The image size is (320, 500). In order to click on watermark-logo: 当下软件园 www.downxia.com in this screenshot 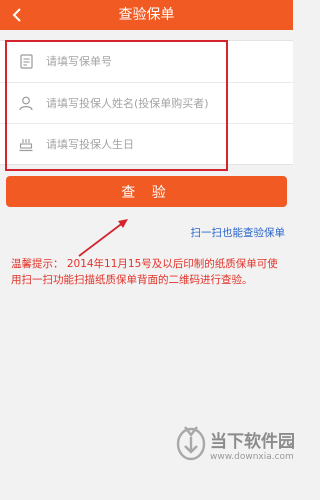, I will do `click(235, 448)`.